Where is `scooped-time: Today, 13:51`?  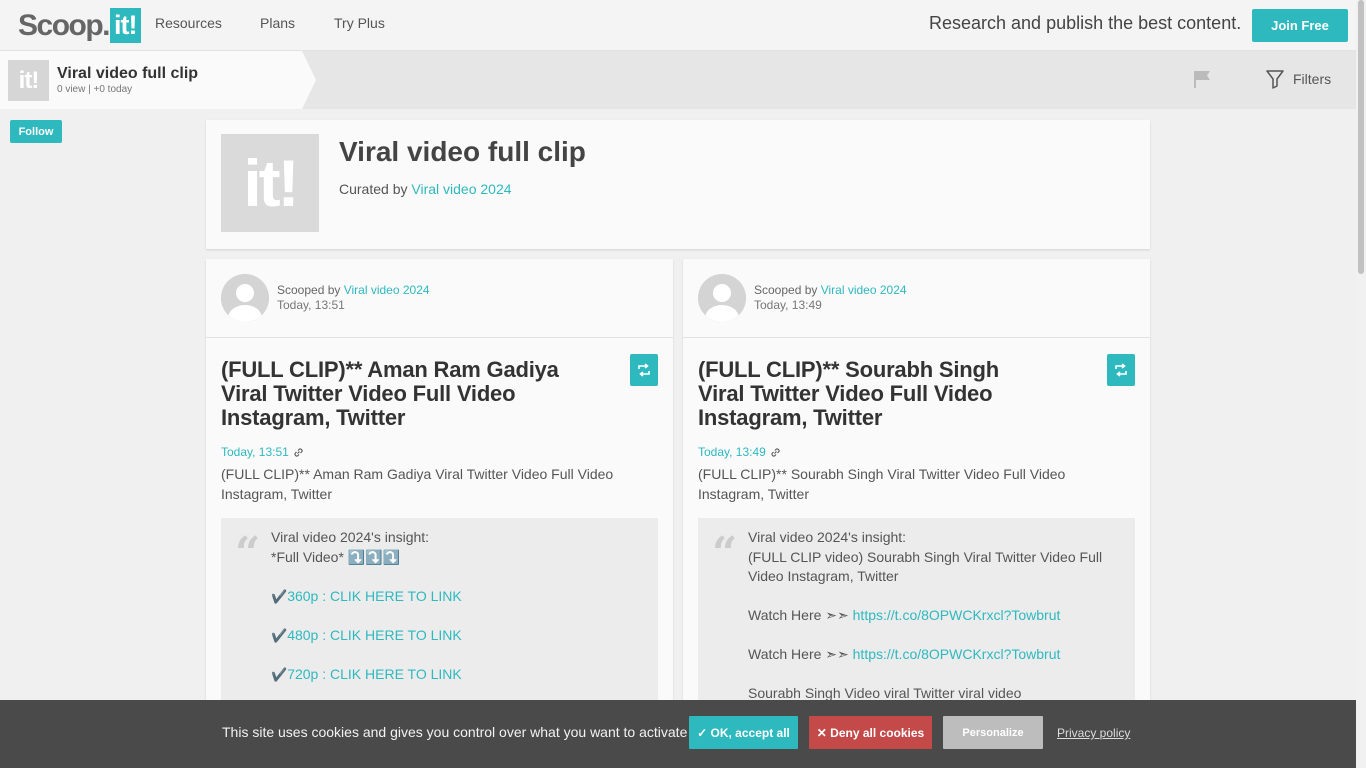
scooped-time: Today, 13:51 is located at coordinates (311, 305).